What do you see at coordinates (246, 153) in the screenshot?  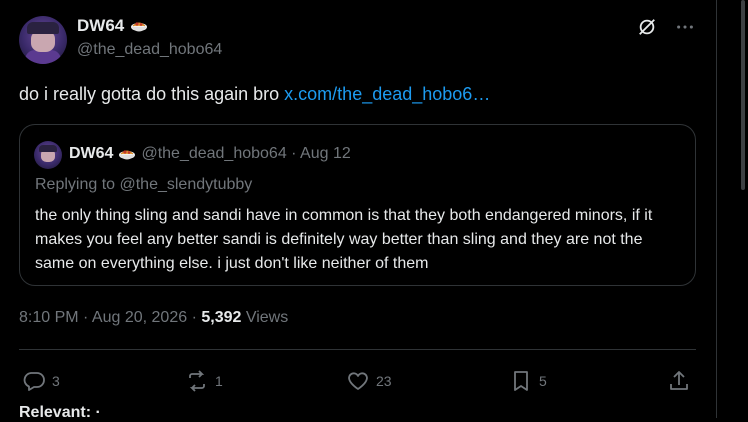 I see `quote-handle-date: @the_dead_hobo64 · Aug 12` at bounding box center [246, 153].